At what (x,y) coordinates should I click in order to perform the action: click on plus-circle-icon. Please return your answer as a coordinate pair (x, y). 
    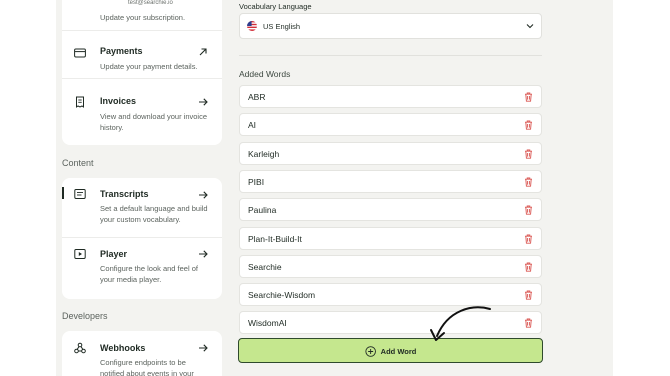
    Looking at the image, I should click on (370, 351).